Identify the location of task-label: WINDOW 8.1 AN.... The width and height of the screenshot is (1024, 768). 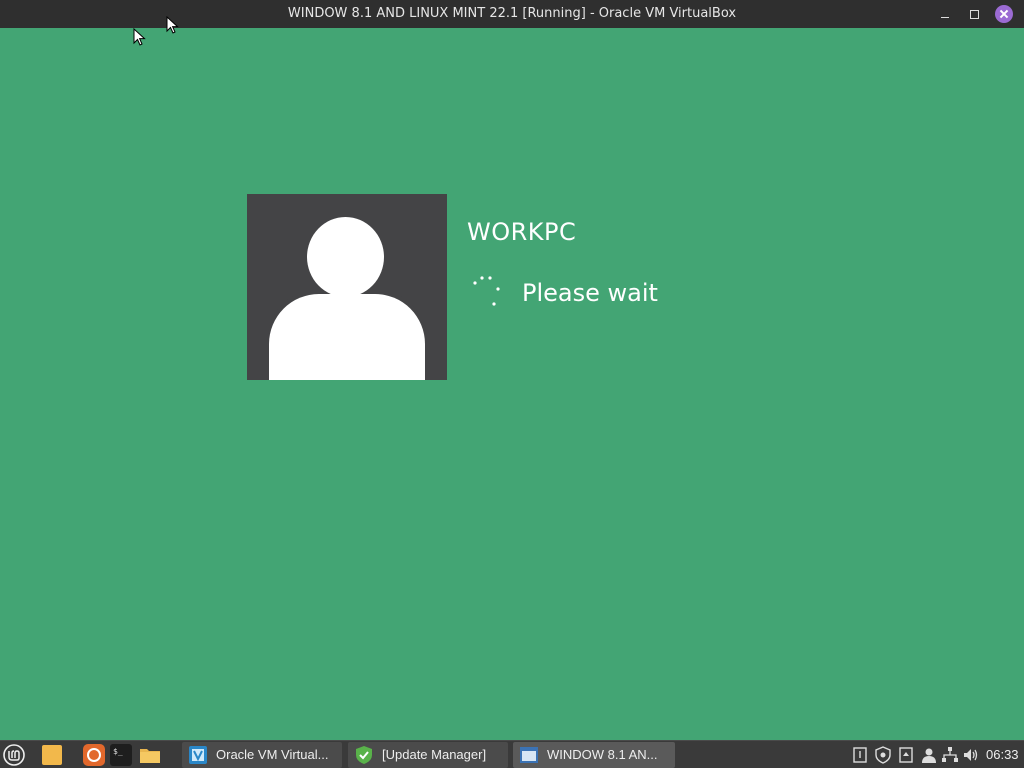
(602, 754).